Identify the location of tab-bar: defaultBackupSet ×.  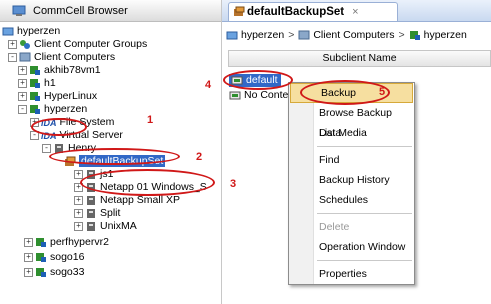
(356, 11).